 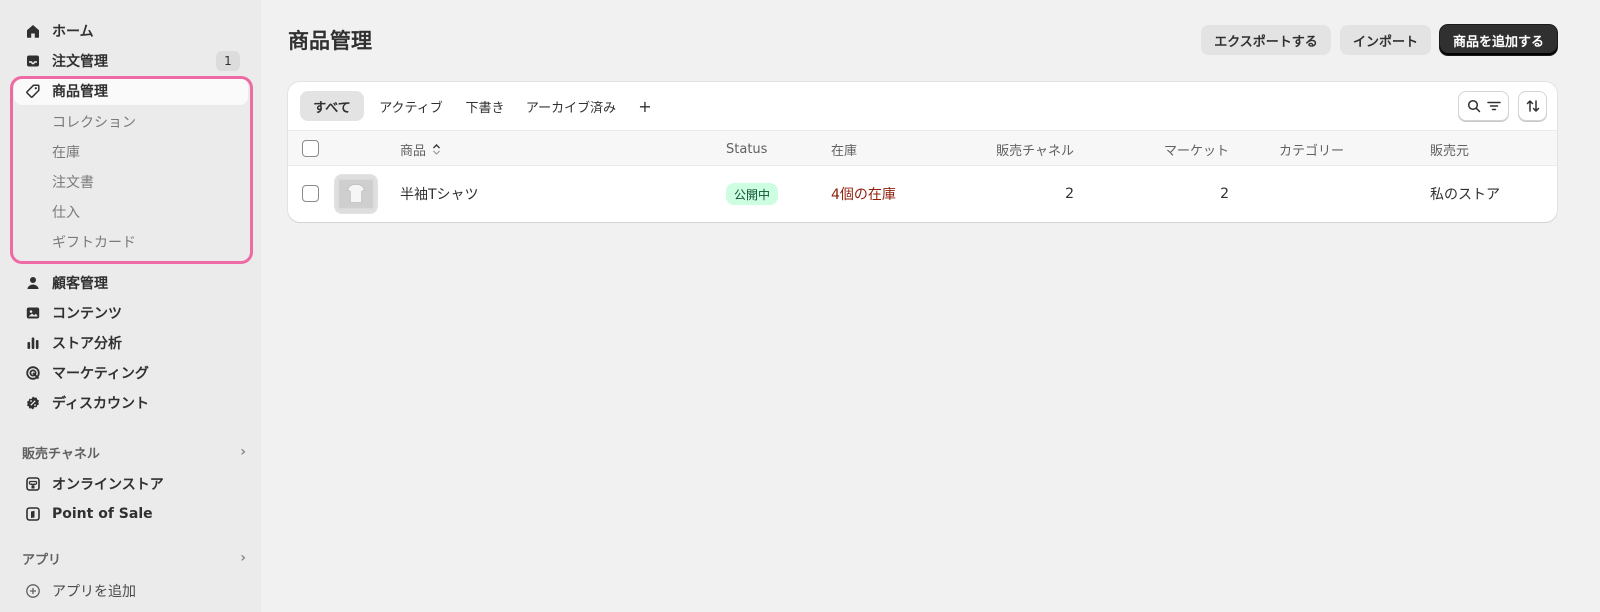 I want to click on add-view-button: +, so click(x=645, y=106).